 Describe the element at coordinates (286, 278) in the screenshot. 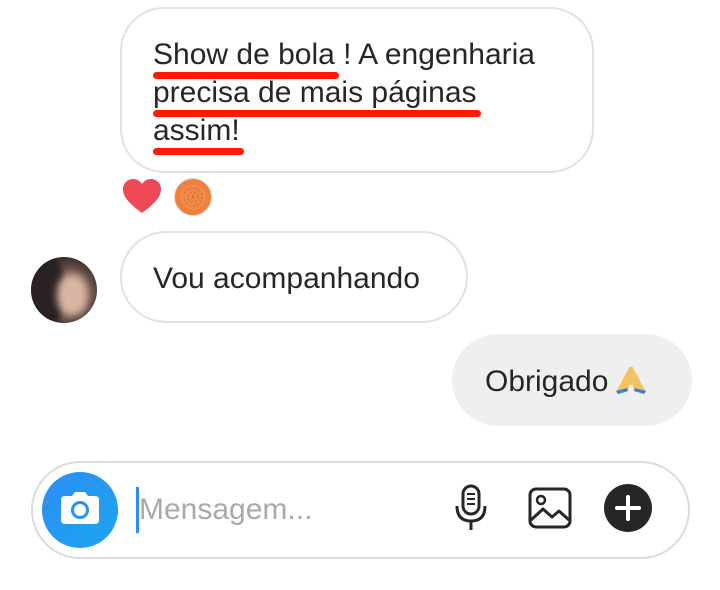

I see `message-text: Vou acompanhando` at that location.